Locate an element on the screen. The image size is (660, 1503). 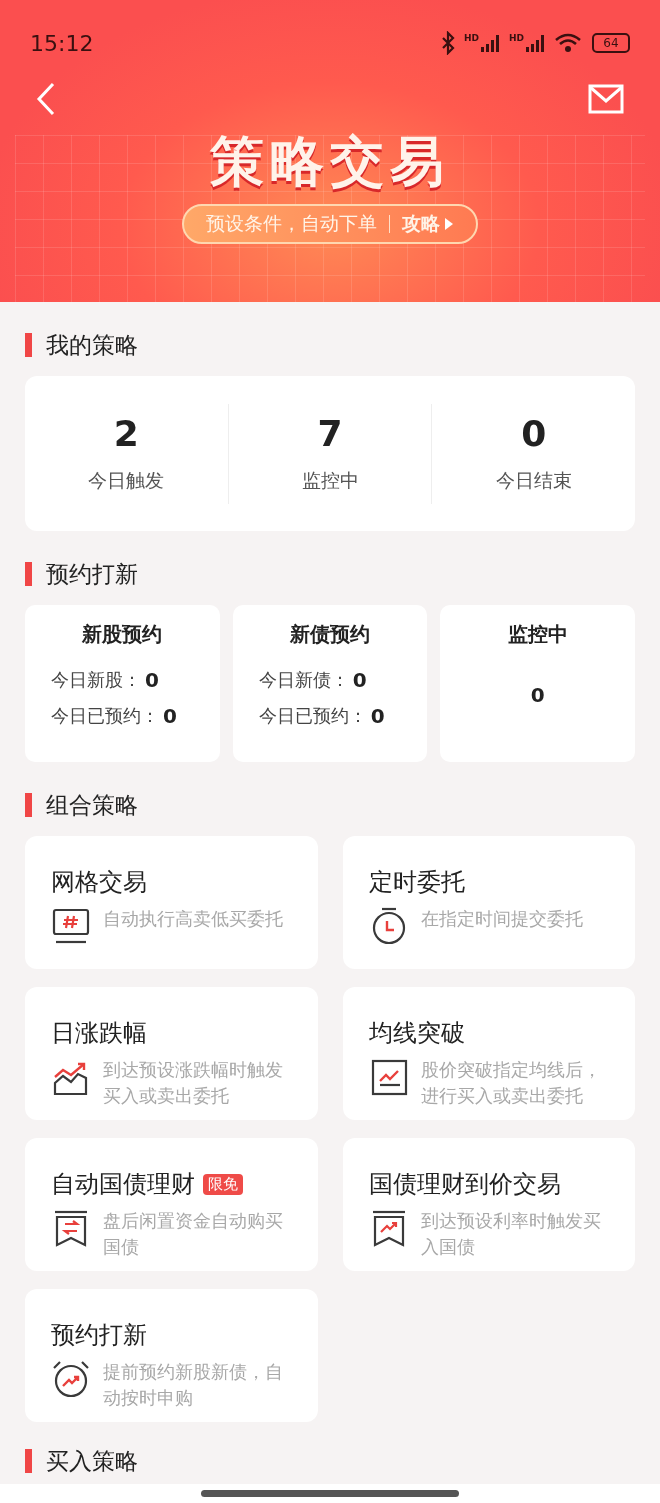
wifi-icon is located at coordinates (568, 43).